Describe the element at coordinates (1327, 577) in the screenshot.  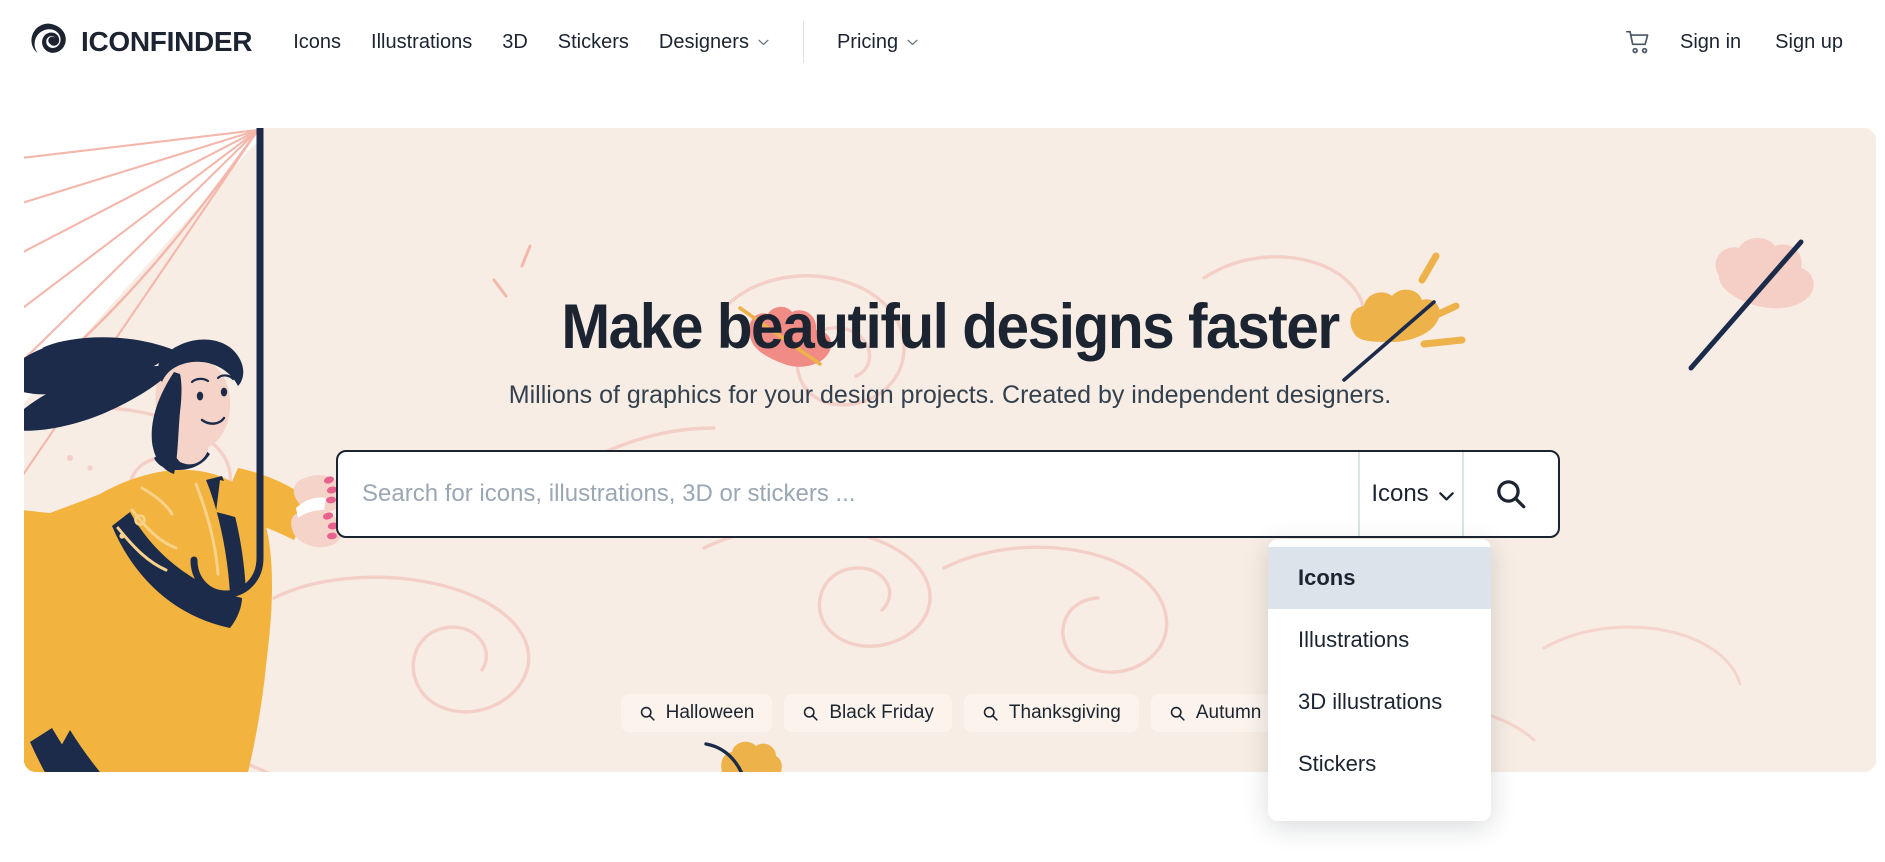
I see `dropdown-option-label: Icons` at that location.